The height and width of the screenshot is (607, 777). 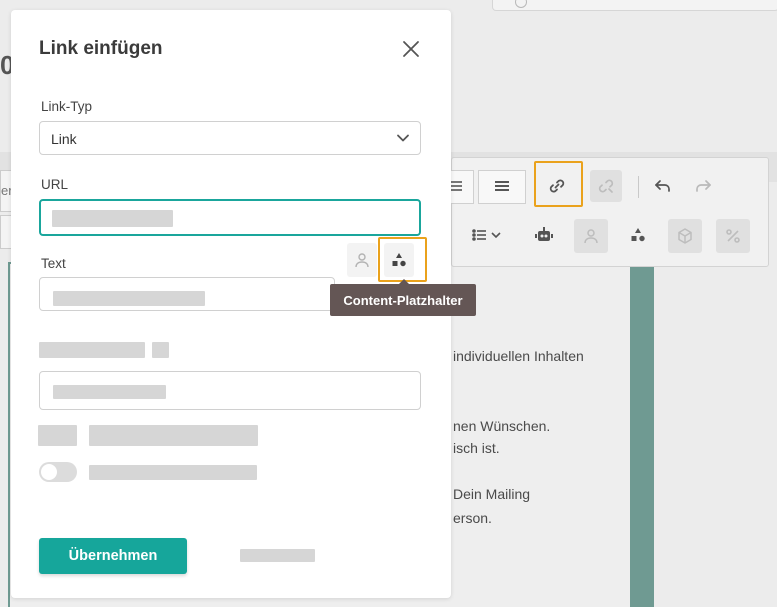 I want to click on undo-button, so click(x=663, y=186).